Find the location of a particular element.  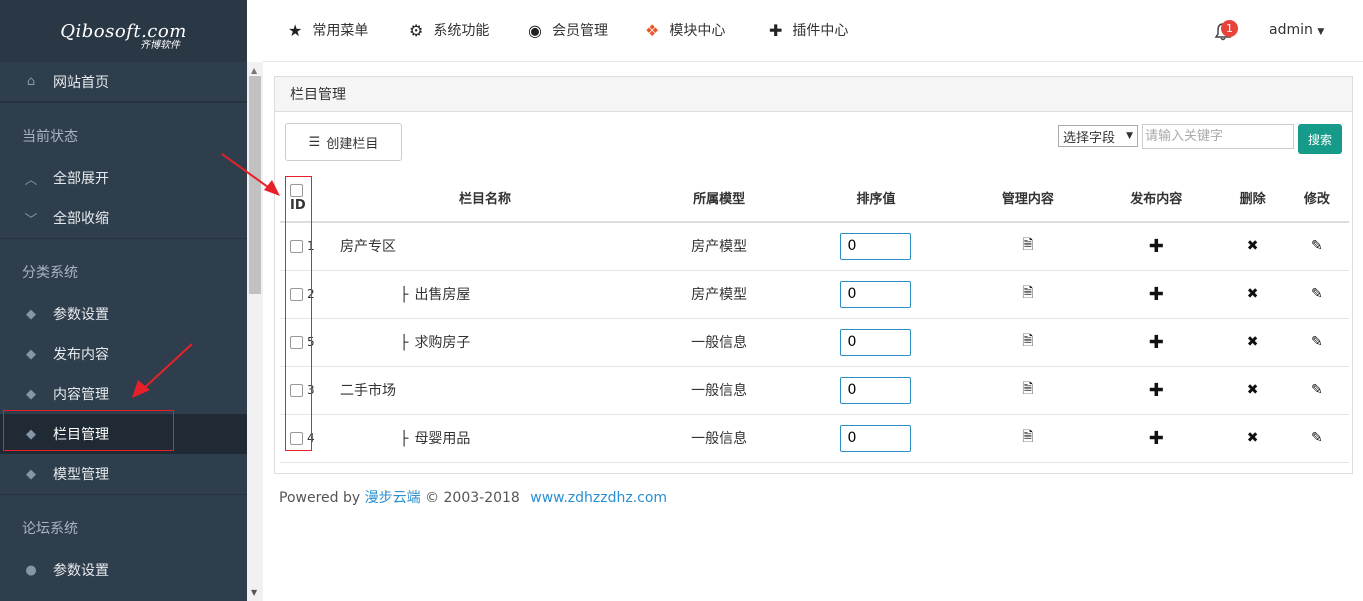

cell-name: 房产专区 is located at coordinates (485, 246).